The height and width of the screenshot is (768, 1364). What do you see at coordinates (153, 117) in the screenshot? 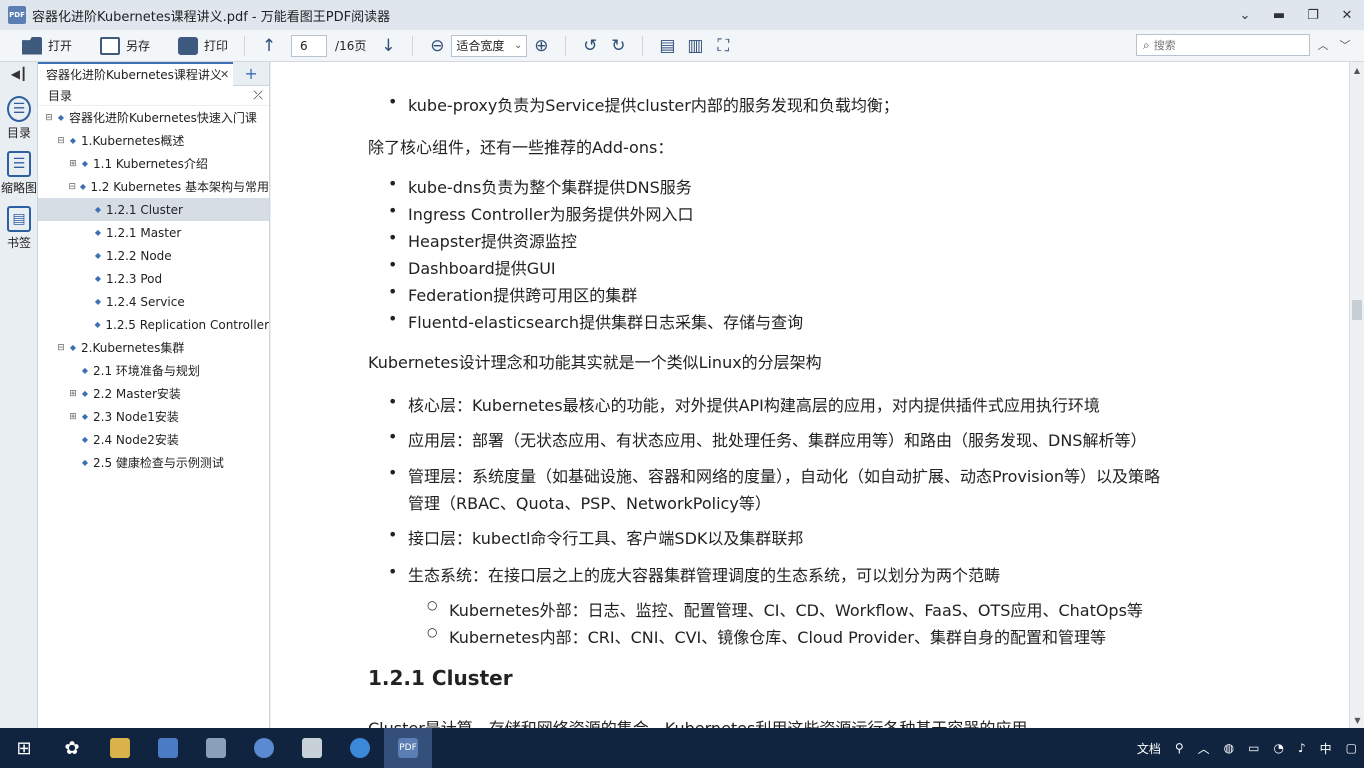
I see `toc-item: ⊟ ◆ 容器化进阶Kubernetes快速入门课` at bounding box center [153, 117].